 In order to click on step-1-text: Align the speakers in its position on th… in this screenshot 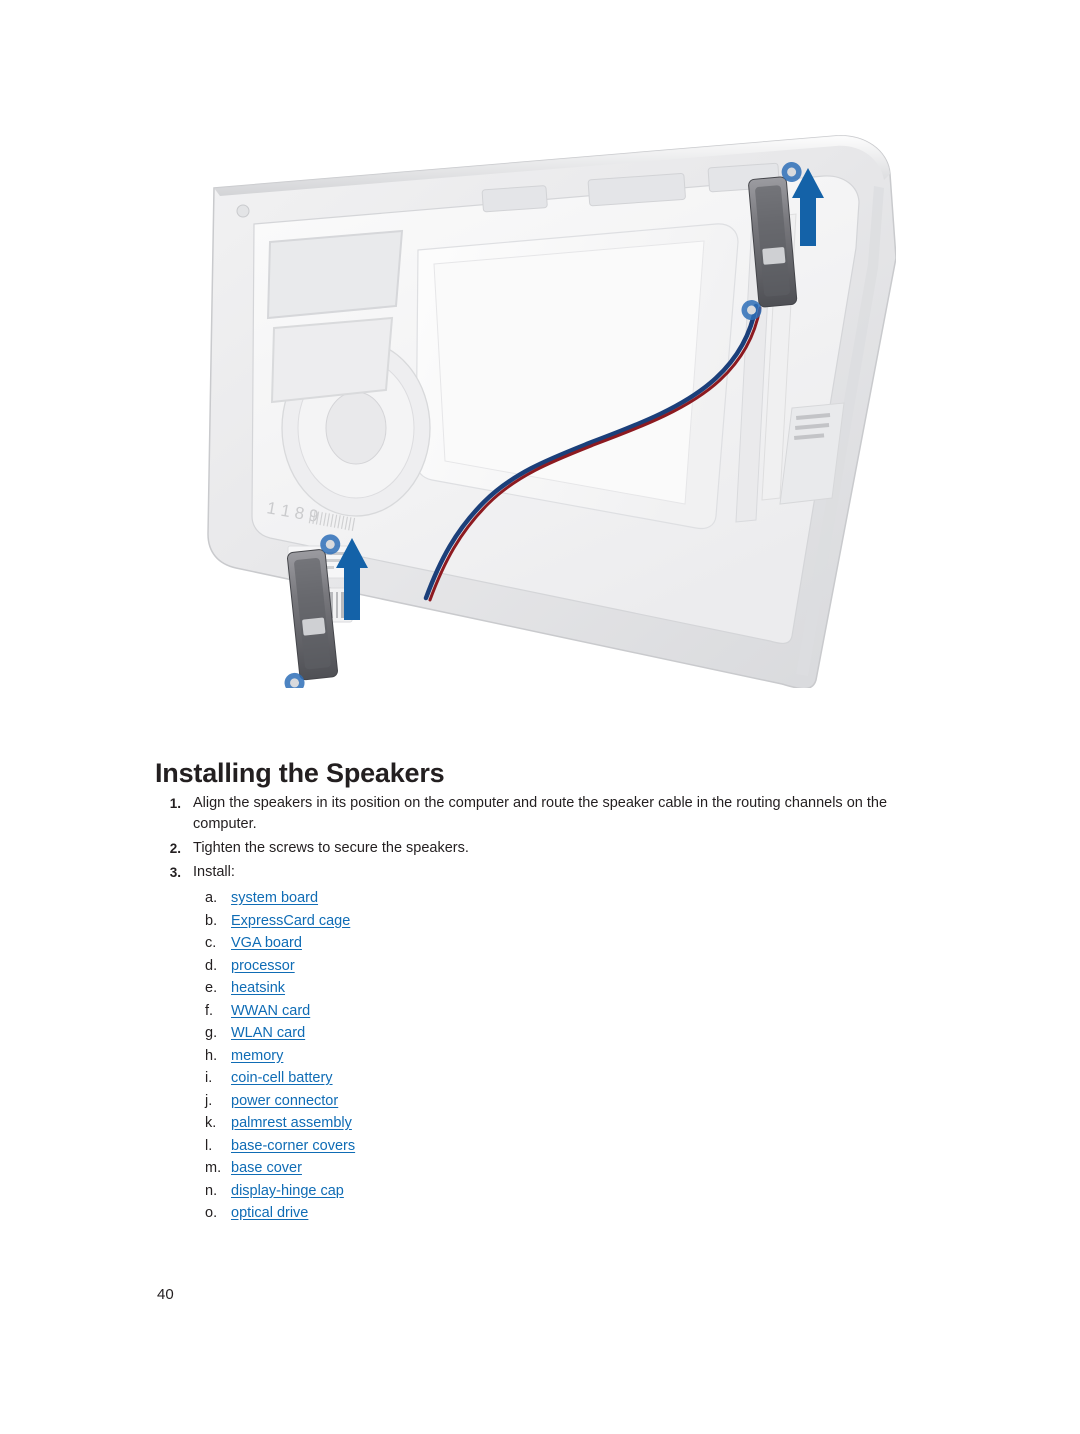, I will do `click(540, 813)`.